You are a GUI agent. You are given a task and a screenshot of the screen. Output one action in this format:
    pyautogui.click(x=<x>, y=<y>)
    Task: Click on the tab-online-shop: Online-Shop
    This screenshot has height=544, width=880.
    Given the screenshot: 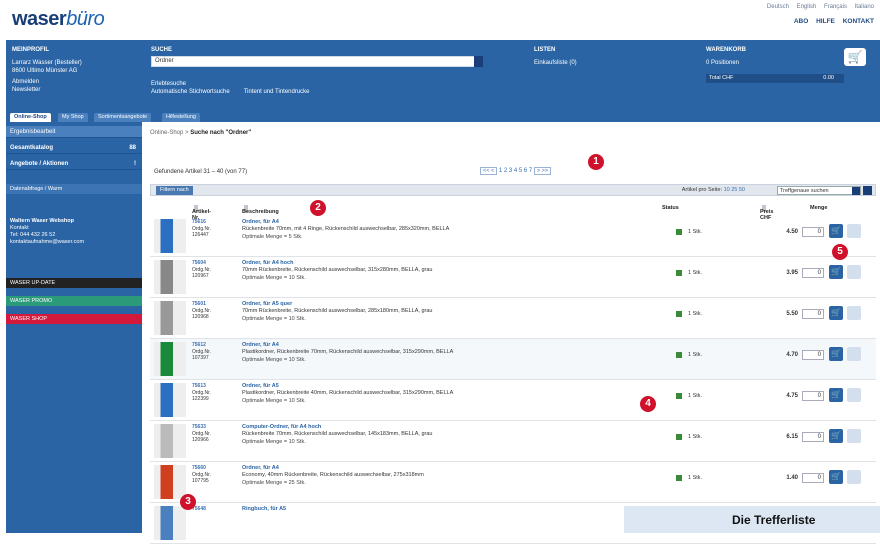 What is the action you would take?
    pyautogui.click(x=30, y=117)
    